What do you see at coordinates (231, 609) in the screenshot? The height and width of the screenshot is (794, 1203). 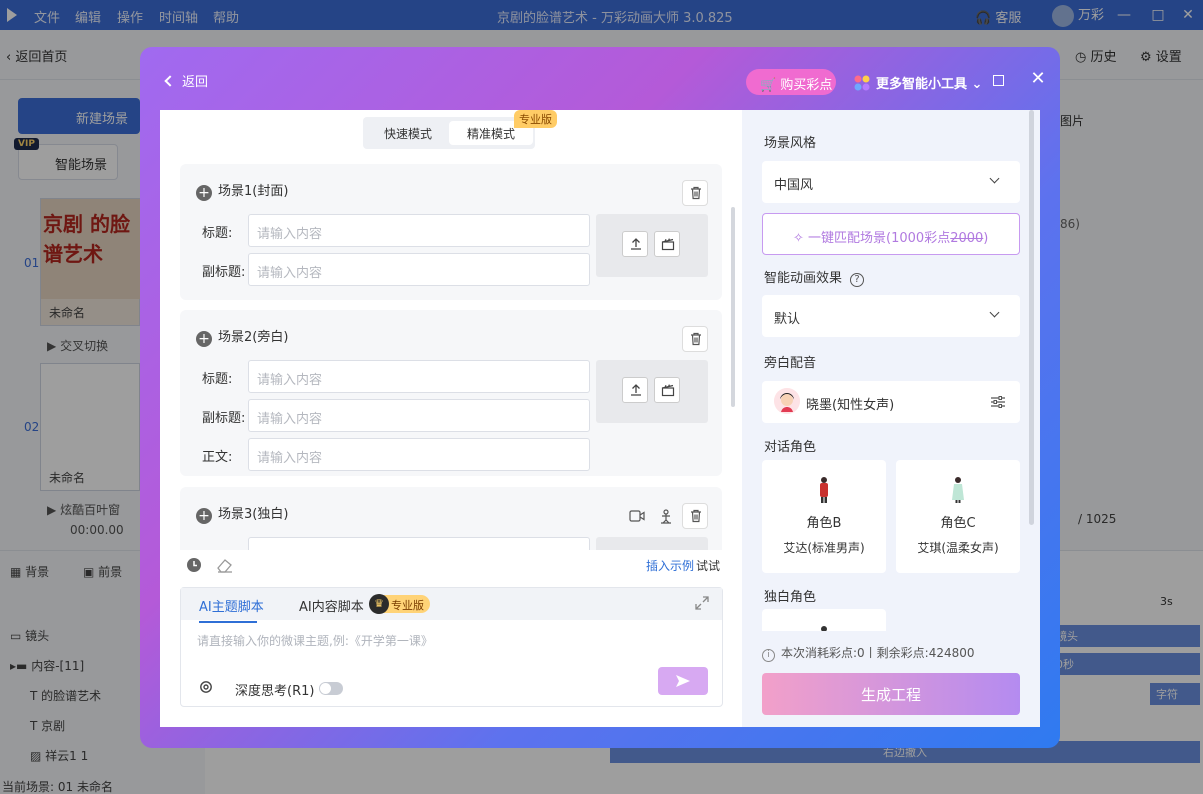 I see `tab-ai-theme-script: AI主题脚本` at bounding box center [231, 609].